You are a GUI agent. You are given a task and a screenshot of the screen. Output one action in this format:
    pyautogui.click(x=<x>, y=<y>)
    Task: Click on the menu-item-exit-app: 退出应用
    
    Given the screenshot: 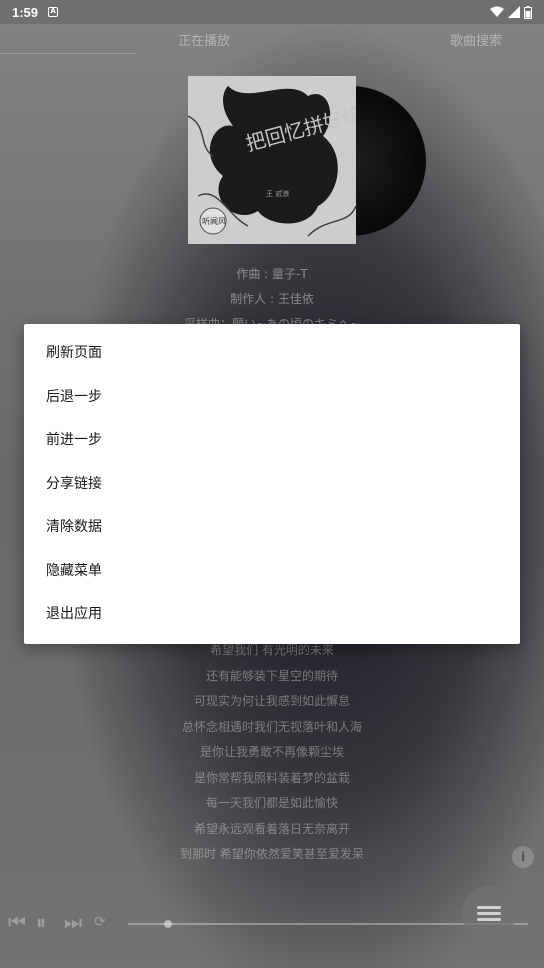 What is the action you would take?
    pyautogui.click(x=272, y=615)
    